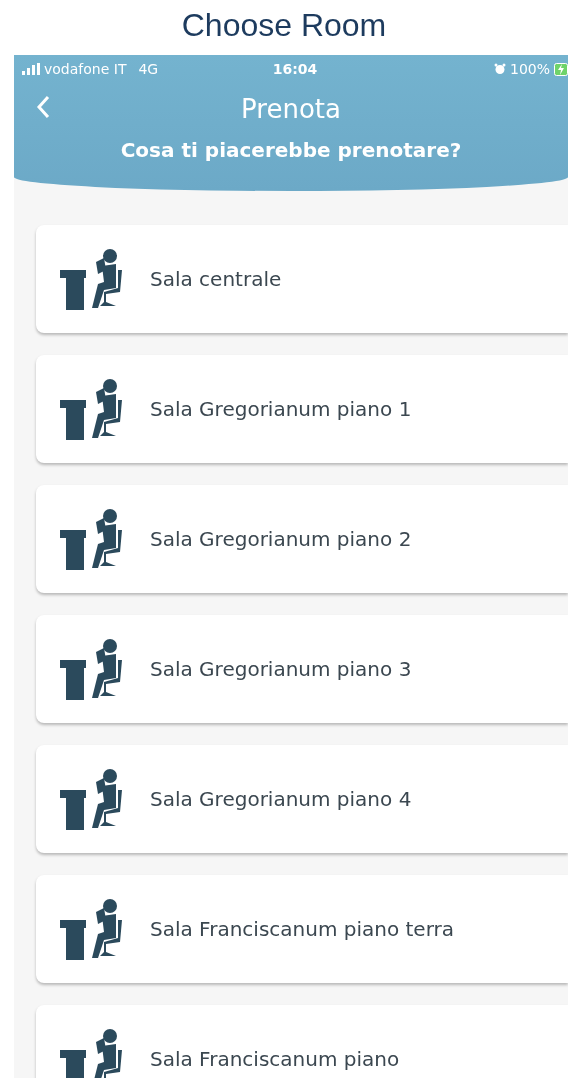 The image size is (568, 1078). What do you see at coordinates (499, 69) in the screenshot?
I see `alarm-icon` at bounding box center [499, 69].